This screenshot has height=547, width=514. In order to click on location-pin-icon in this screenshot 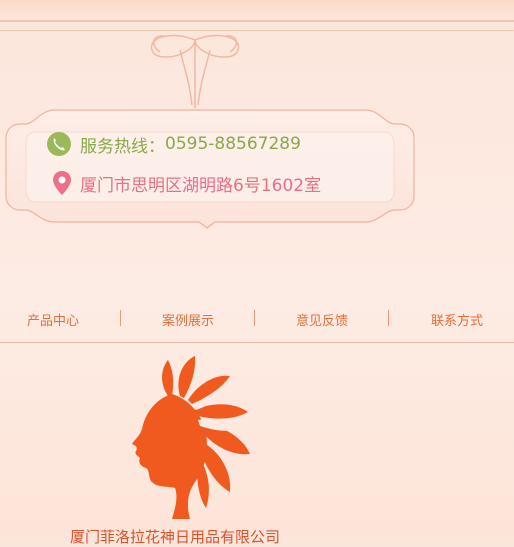, I will do `click(62, 183)`.